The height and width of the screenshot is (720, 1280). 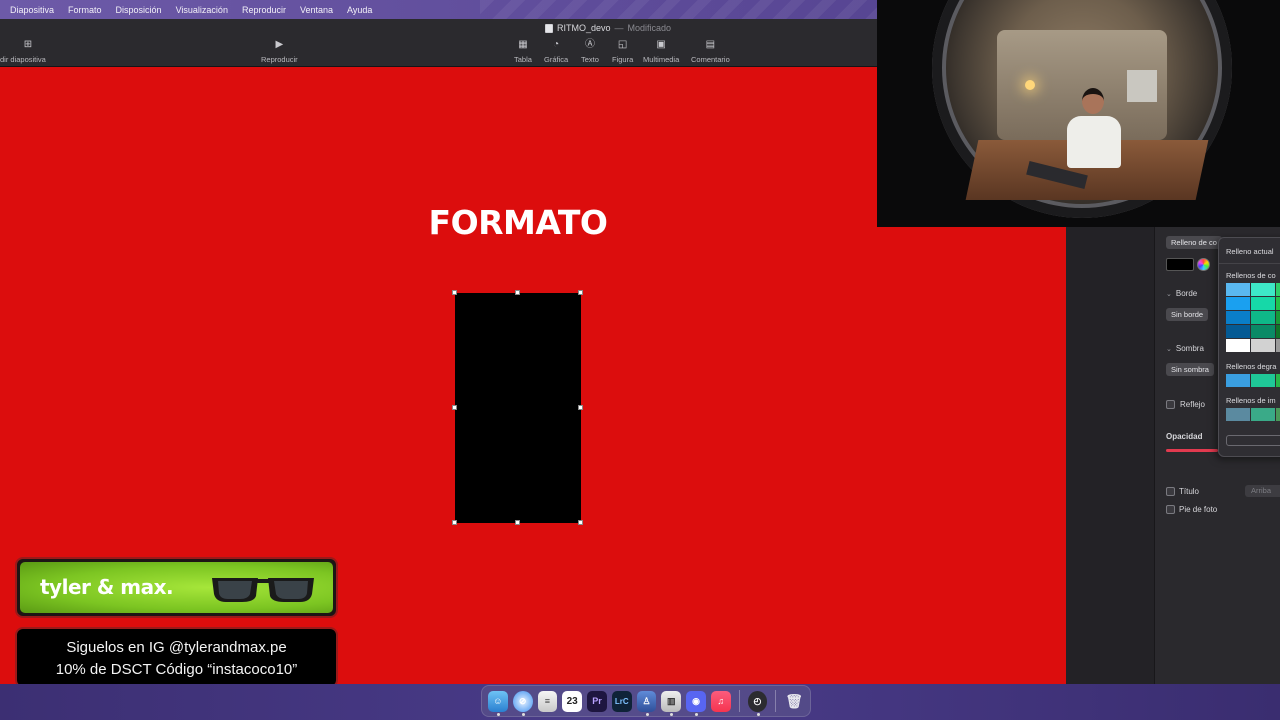 I want to click on add-slide-button: ⊞ dir diapositiva, so click(x=23, y=51).